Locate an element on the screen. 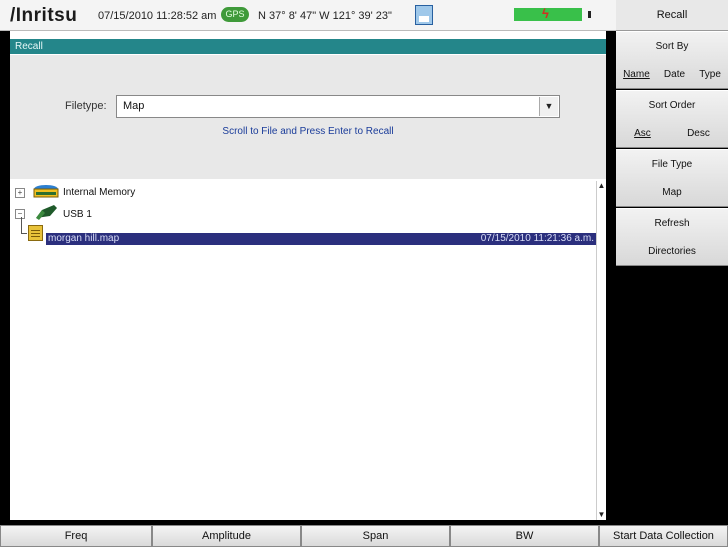 This screenshot has width=728, height=547. save-disk-icon is located at coordinates (424, 15).